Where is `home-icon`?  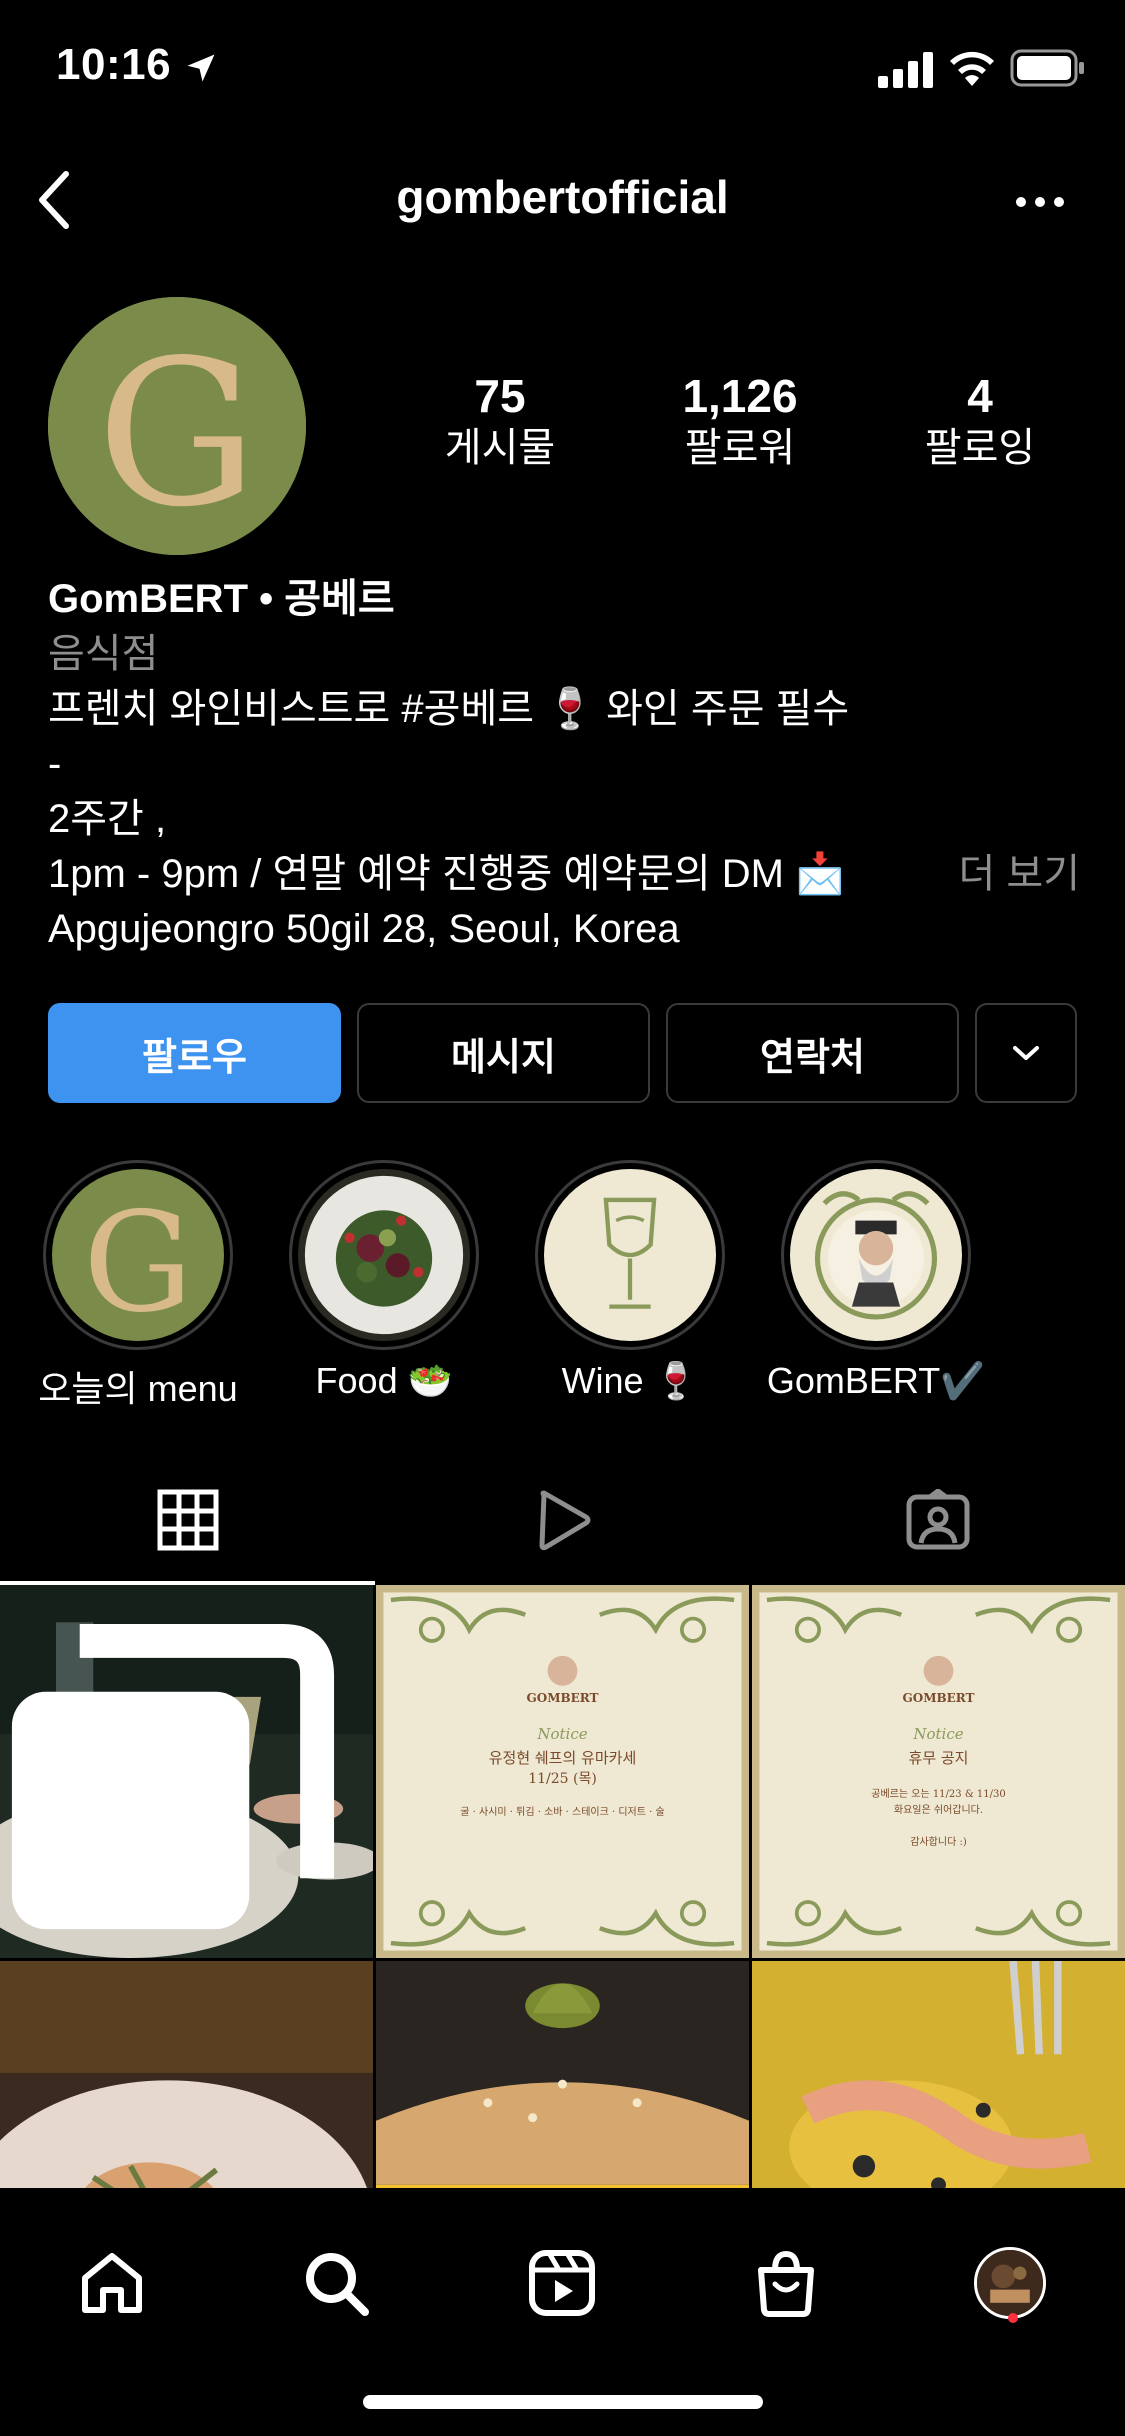 home-icon is located at coordinates (112, 2283).